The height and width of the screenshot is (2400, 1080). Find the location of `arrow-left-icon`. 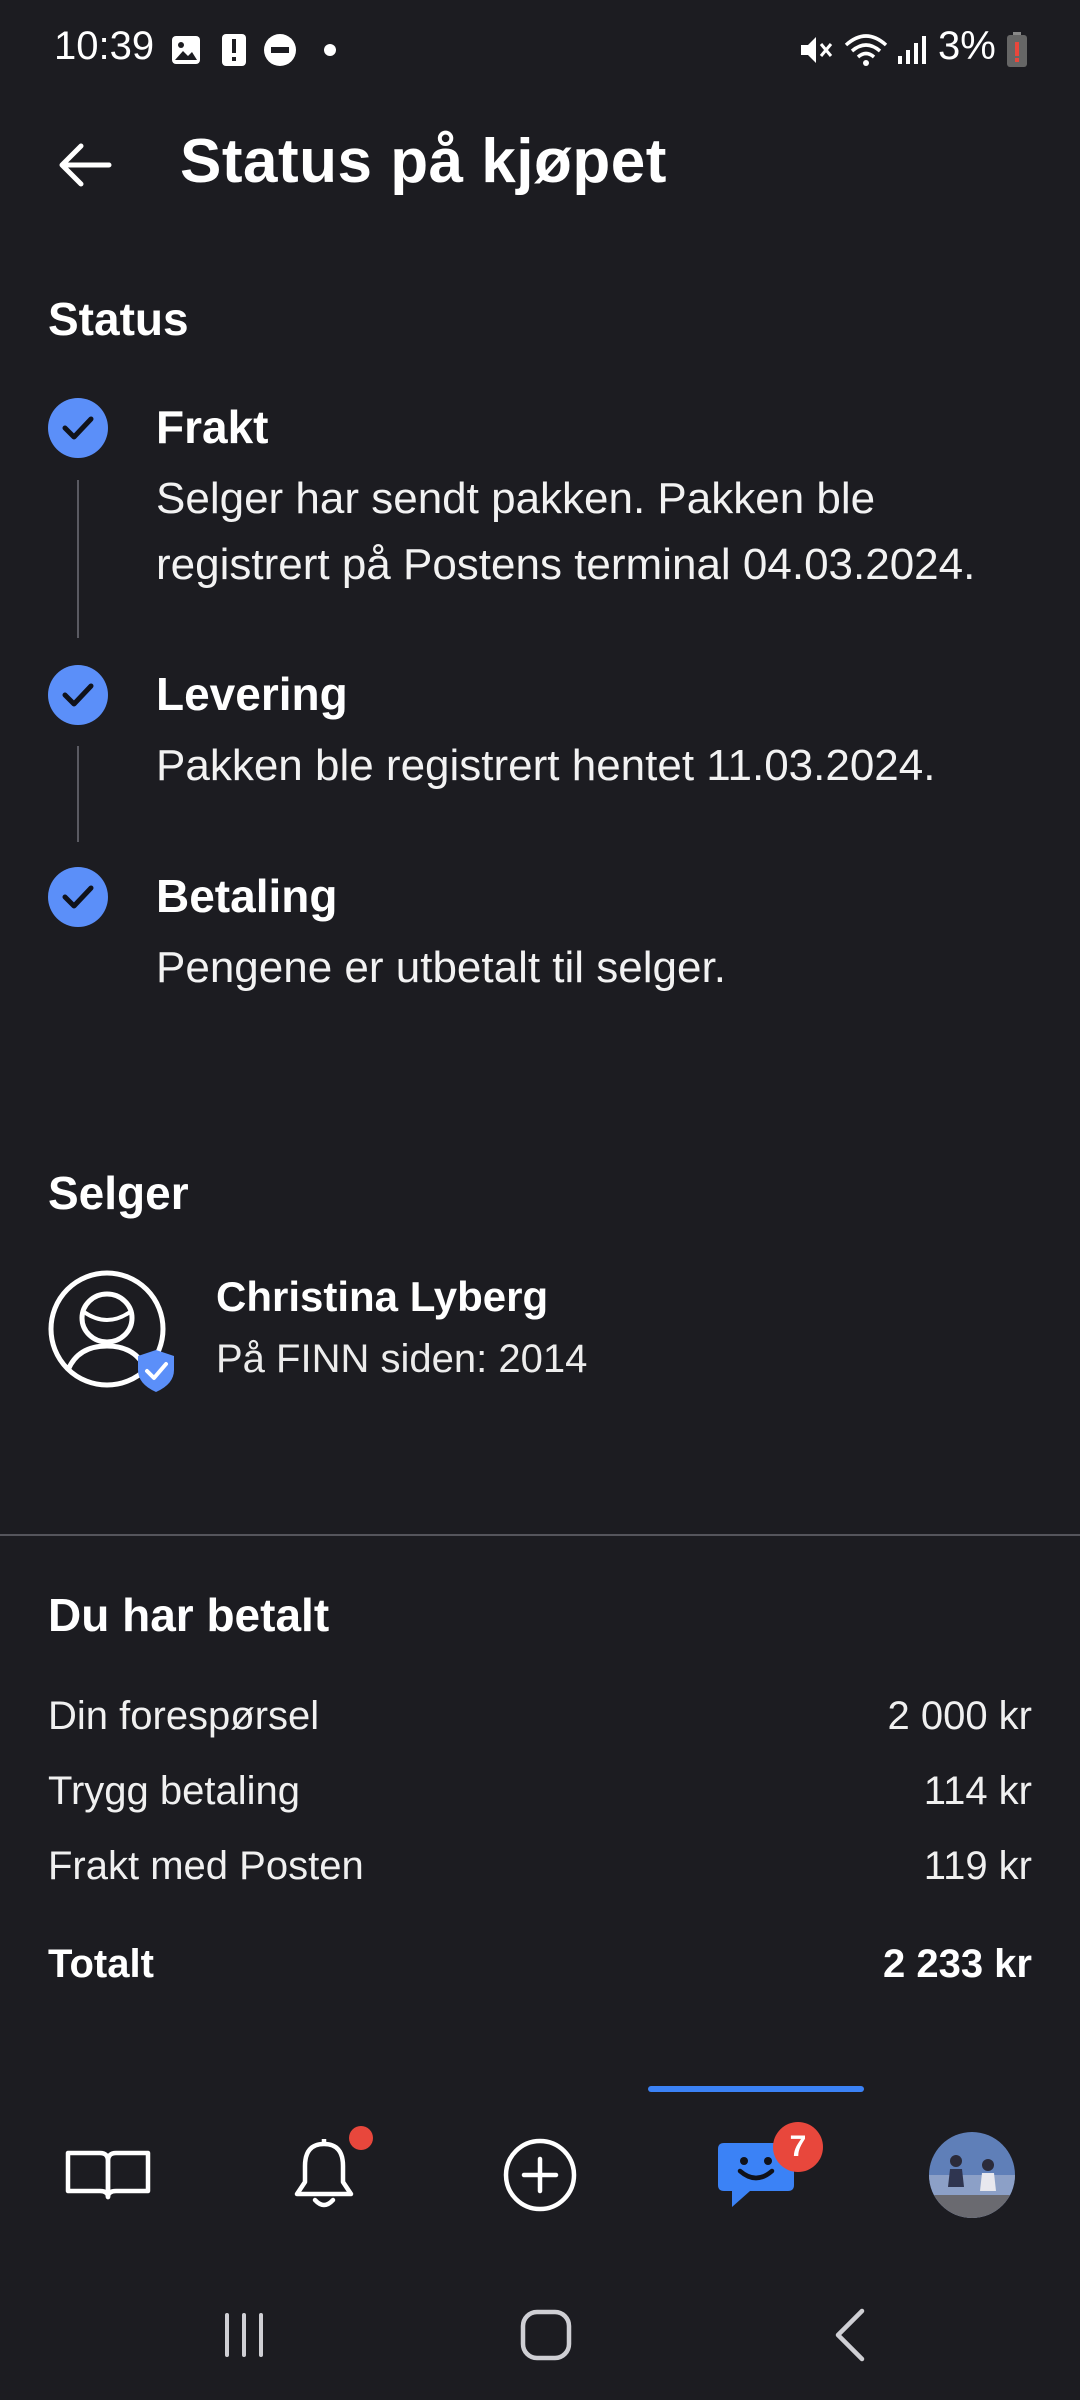

arrow-left-icon is located at coordinates (85, 165).